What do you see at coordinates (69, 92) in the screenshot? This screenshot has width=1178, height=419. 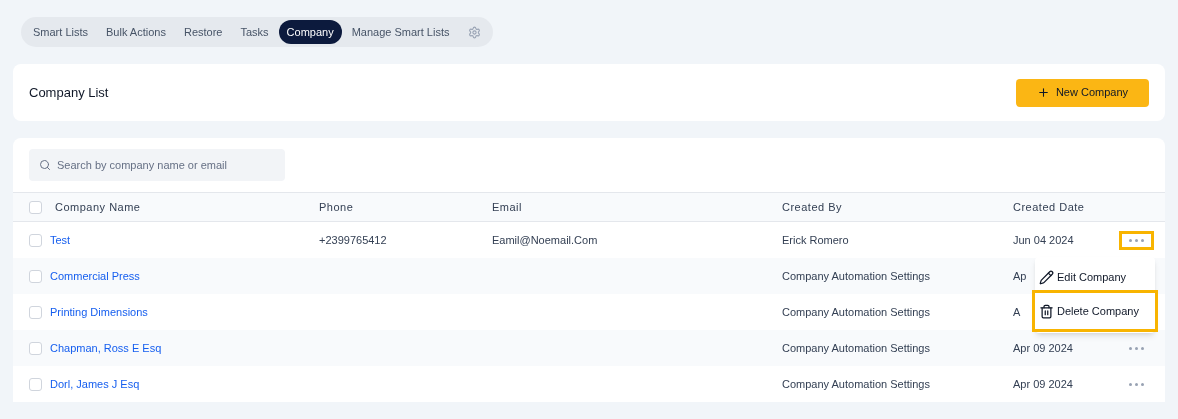 I see `page-title: Company List` at bounding box center [69, 92].